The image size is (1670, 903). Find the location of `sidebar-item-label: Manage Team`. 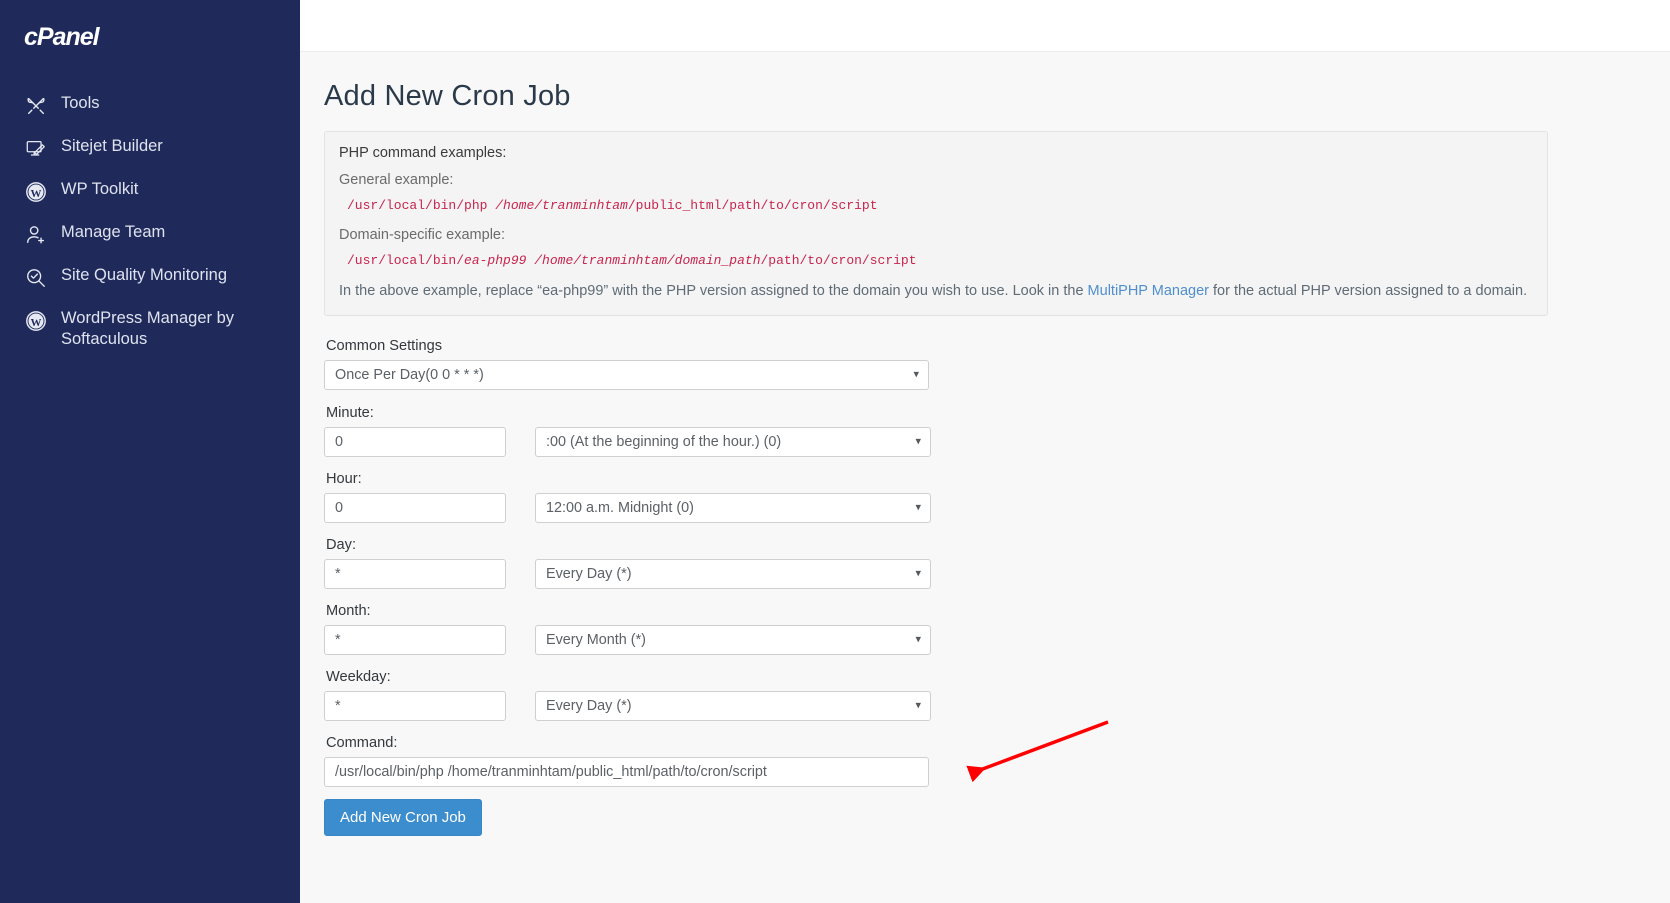

sidebar-item-label: Manage Team is located at coordinates (113, 232).